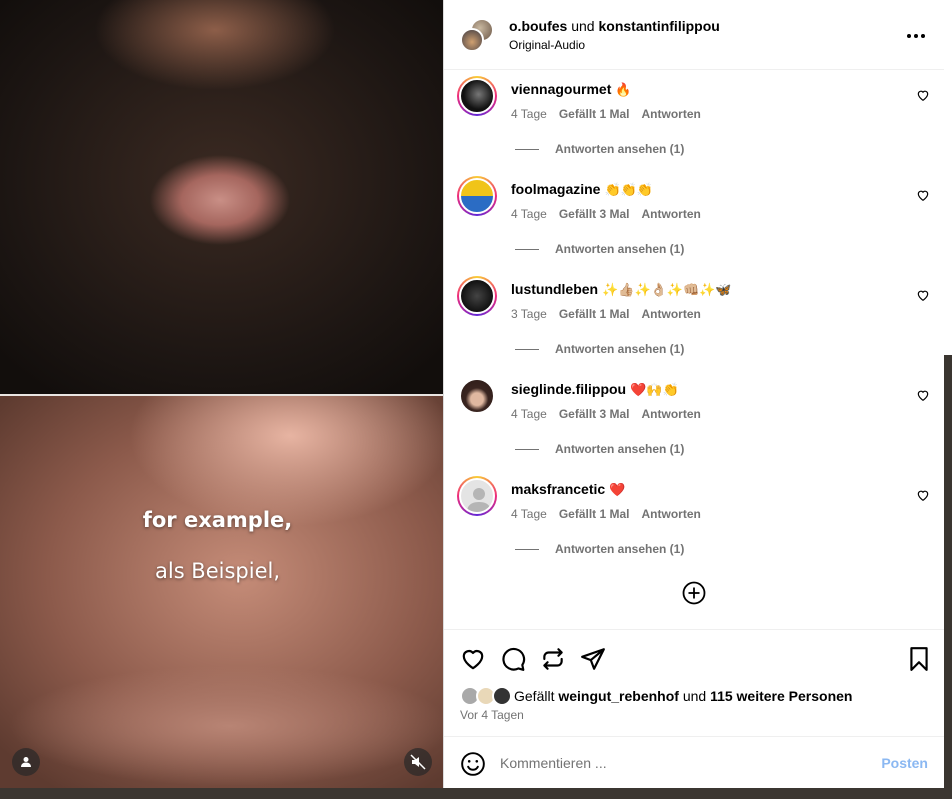  What do you see at coordinates (919, 659) in the screenshot?
I see `bookmark-icon` at bounding box center [919, 659].